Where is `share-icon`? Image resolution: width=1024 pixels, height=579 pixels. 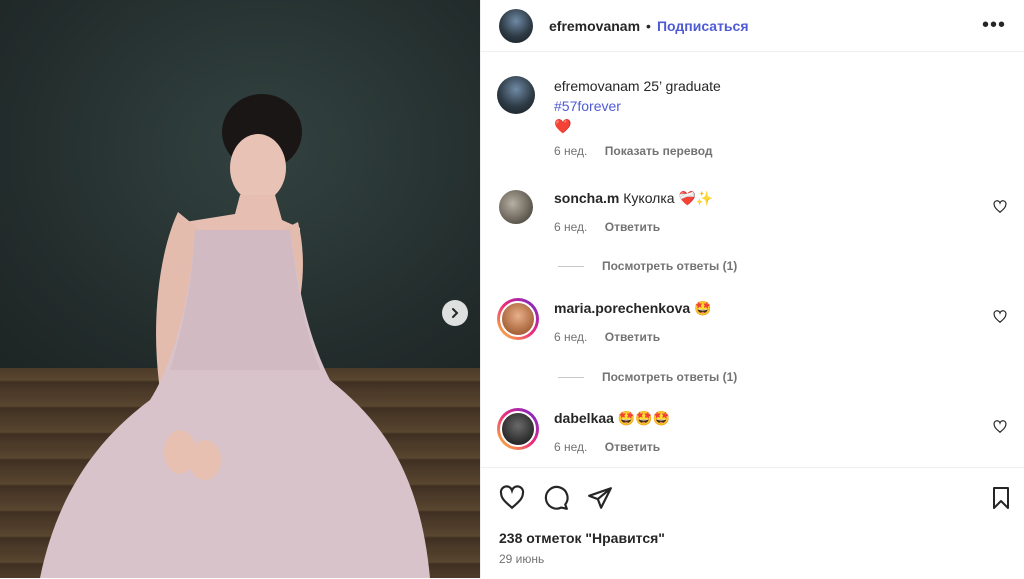 share-icon is located at coordinates (600, 498).